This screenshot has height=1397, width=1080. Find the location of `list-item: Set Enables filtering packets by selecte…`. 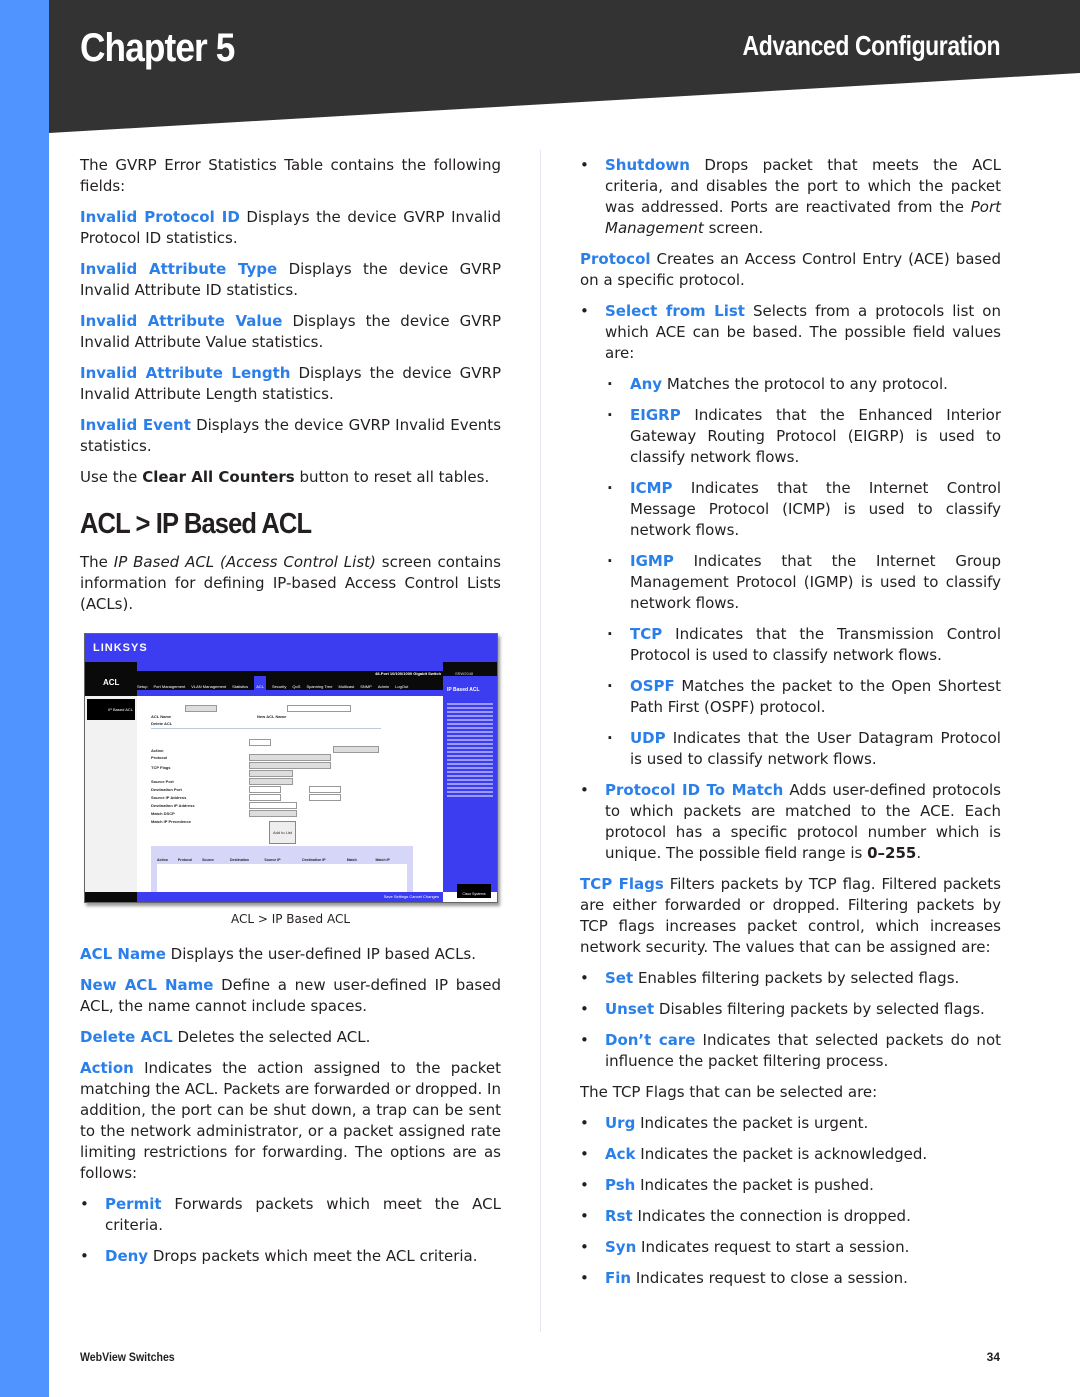

list-item: Set Enables filtering packets by selecte… is located at coordinates (790, 978).